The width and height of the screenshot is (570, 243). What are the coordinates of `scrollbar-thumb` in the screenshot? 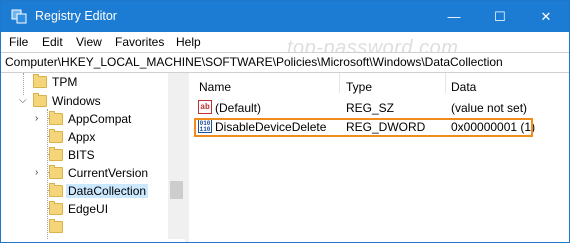 It's located at (176, 190).